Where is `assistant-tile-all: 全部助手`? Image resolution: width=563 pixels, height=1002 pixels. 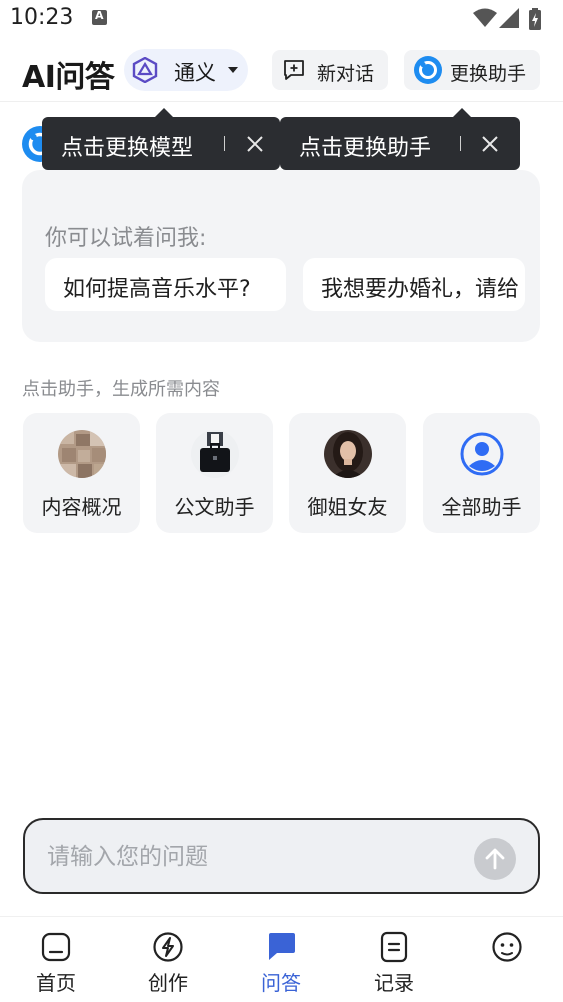
assistant-tile-all: 全部助手 is located at coordinates (481, 473).